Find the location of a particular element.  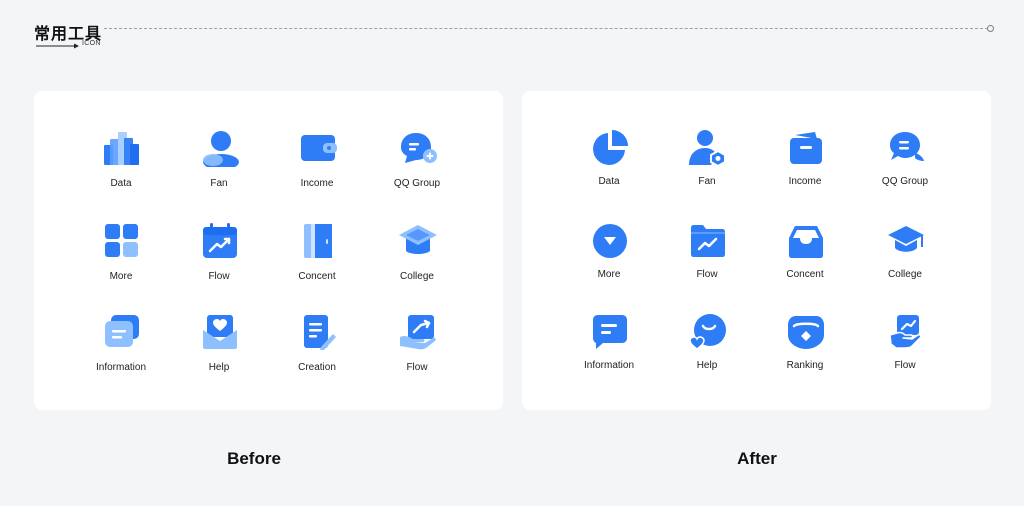

header-divider is located at coordinates (546, 28).